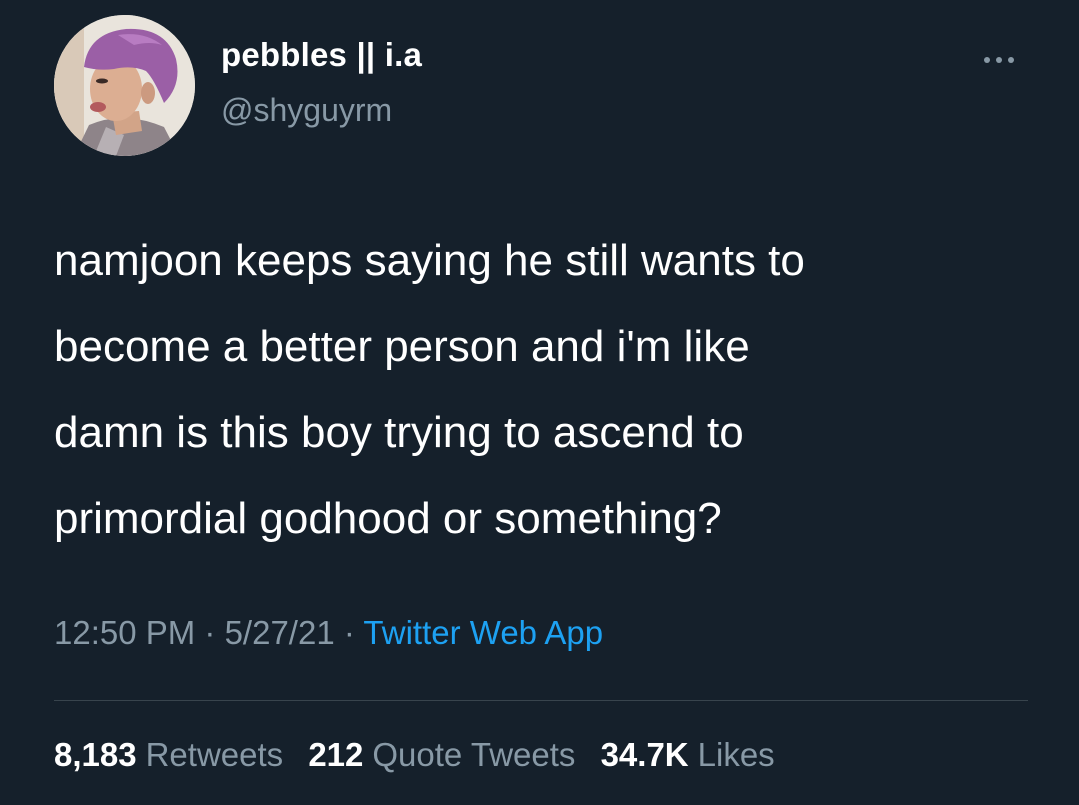 Image resolution: width=1079 pixels, height=805 pixels. I want to click on quote-tweets-stat: 212 Quote Tweets, so click(441, 754).